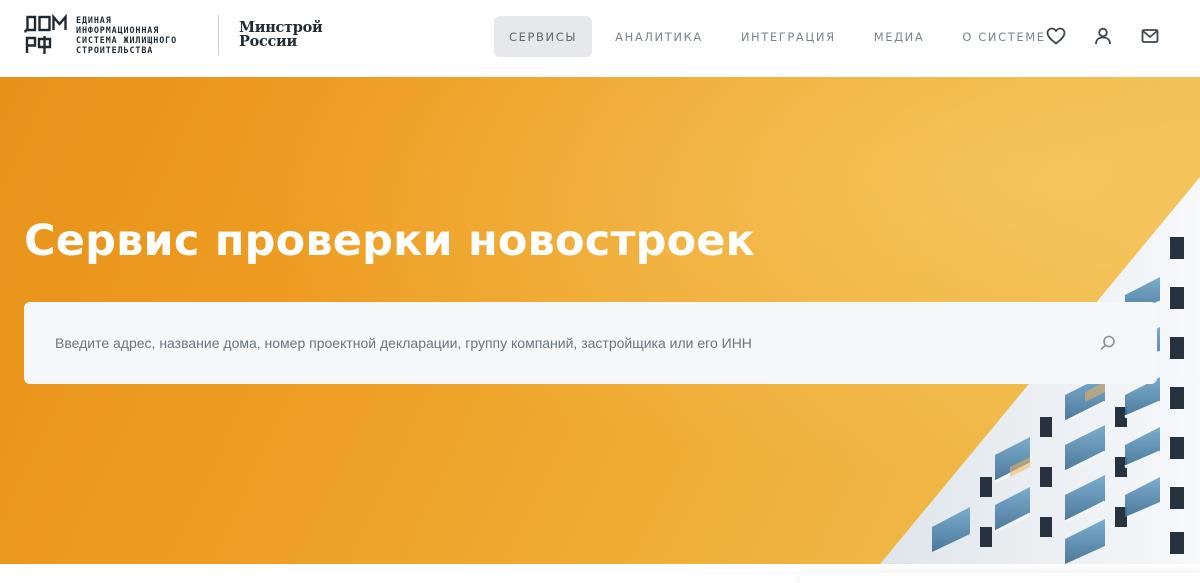  What do you see at coordinates (218, 35) in the screenshot?
I see `logo-divider` at bounding box center [218, 35].